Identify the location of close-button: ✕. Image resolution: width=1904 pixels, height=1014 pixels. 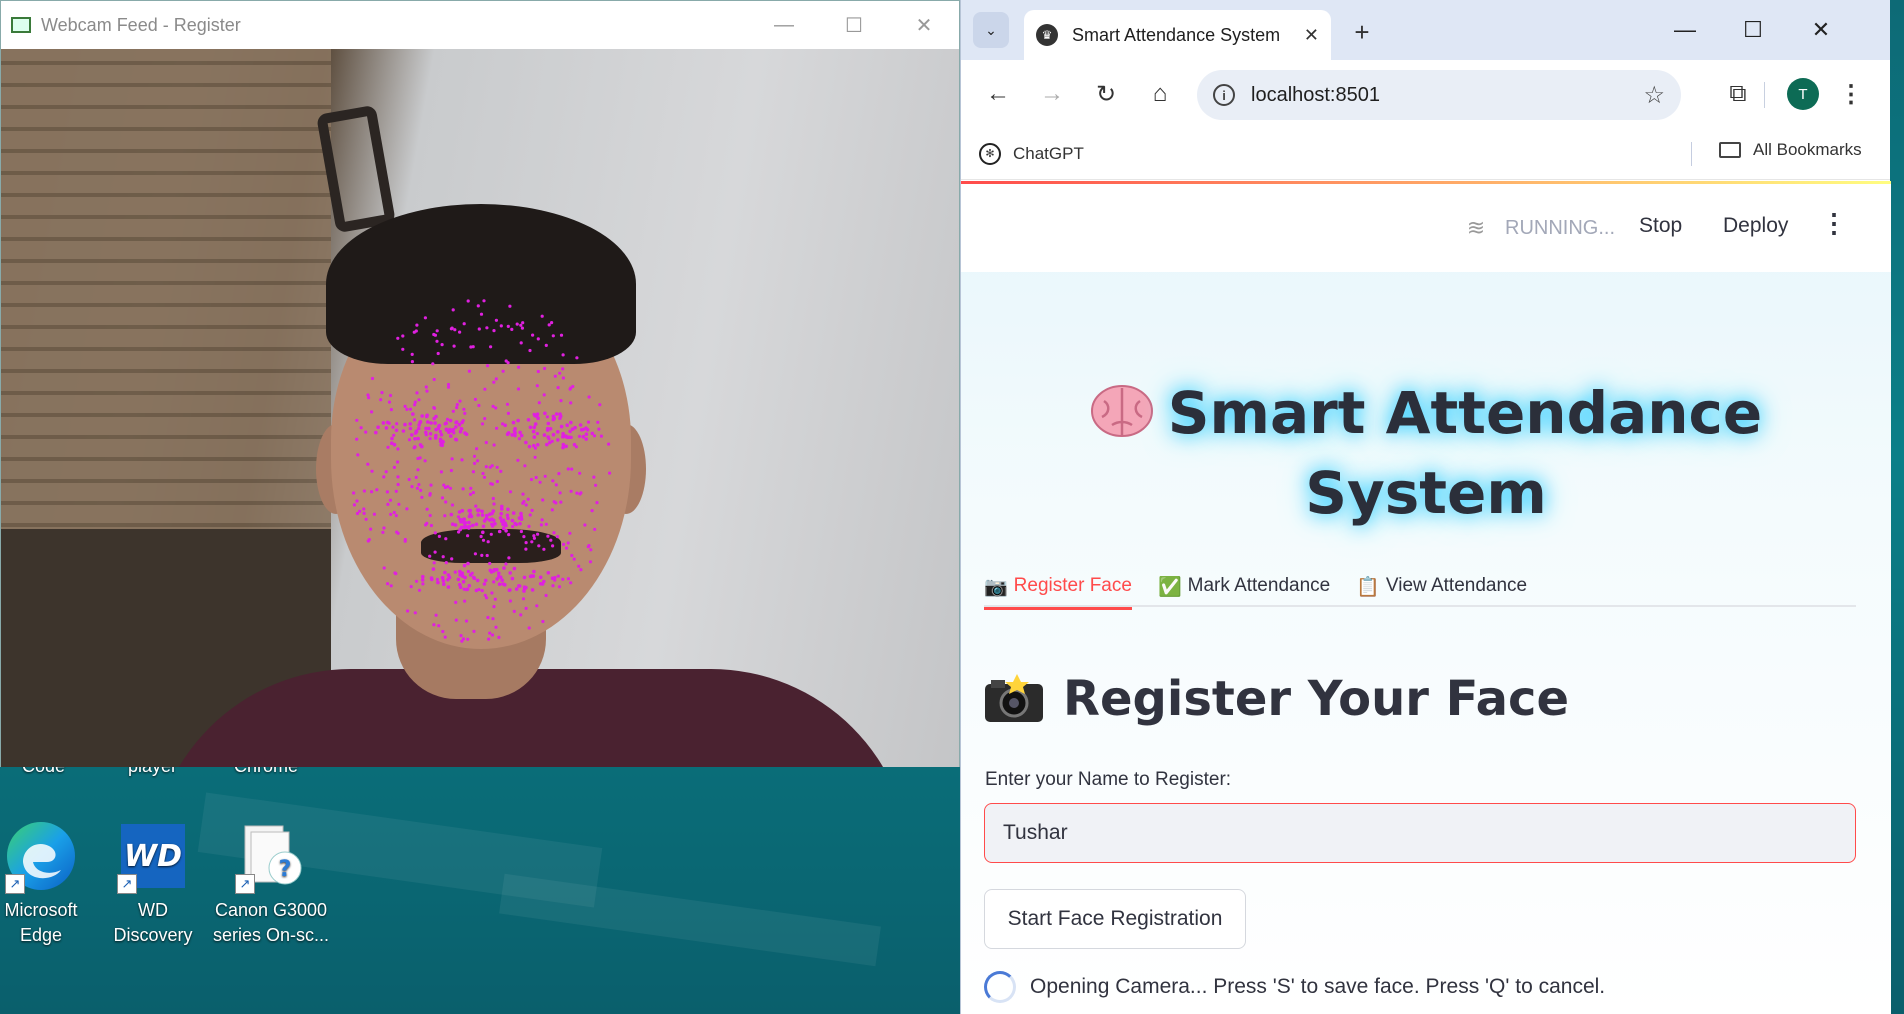
(924, 25).